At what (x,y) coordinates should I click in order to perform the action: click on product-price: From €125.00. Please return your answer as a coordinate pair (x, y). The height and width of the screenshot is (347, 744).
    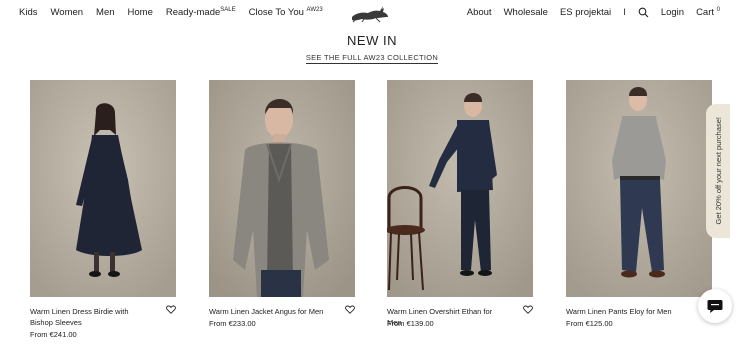
    Looking at the image, I should click on (589, 323).